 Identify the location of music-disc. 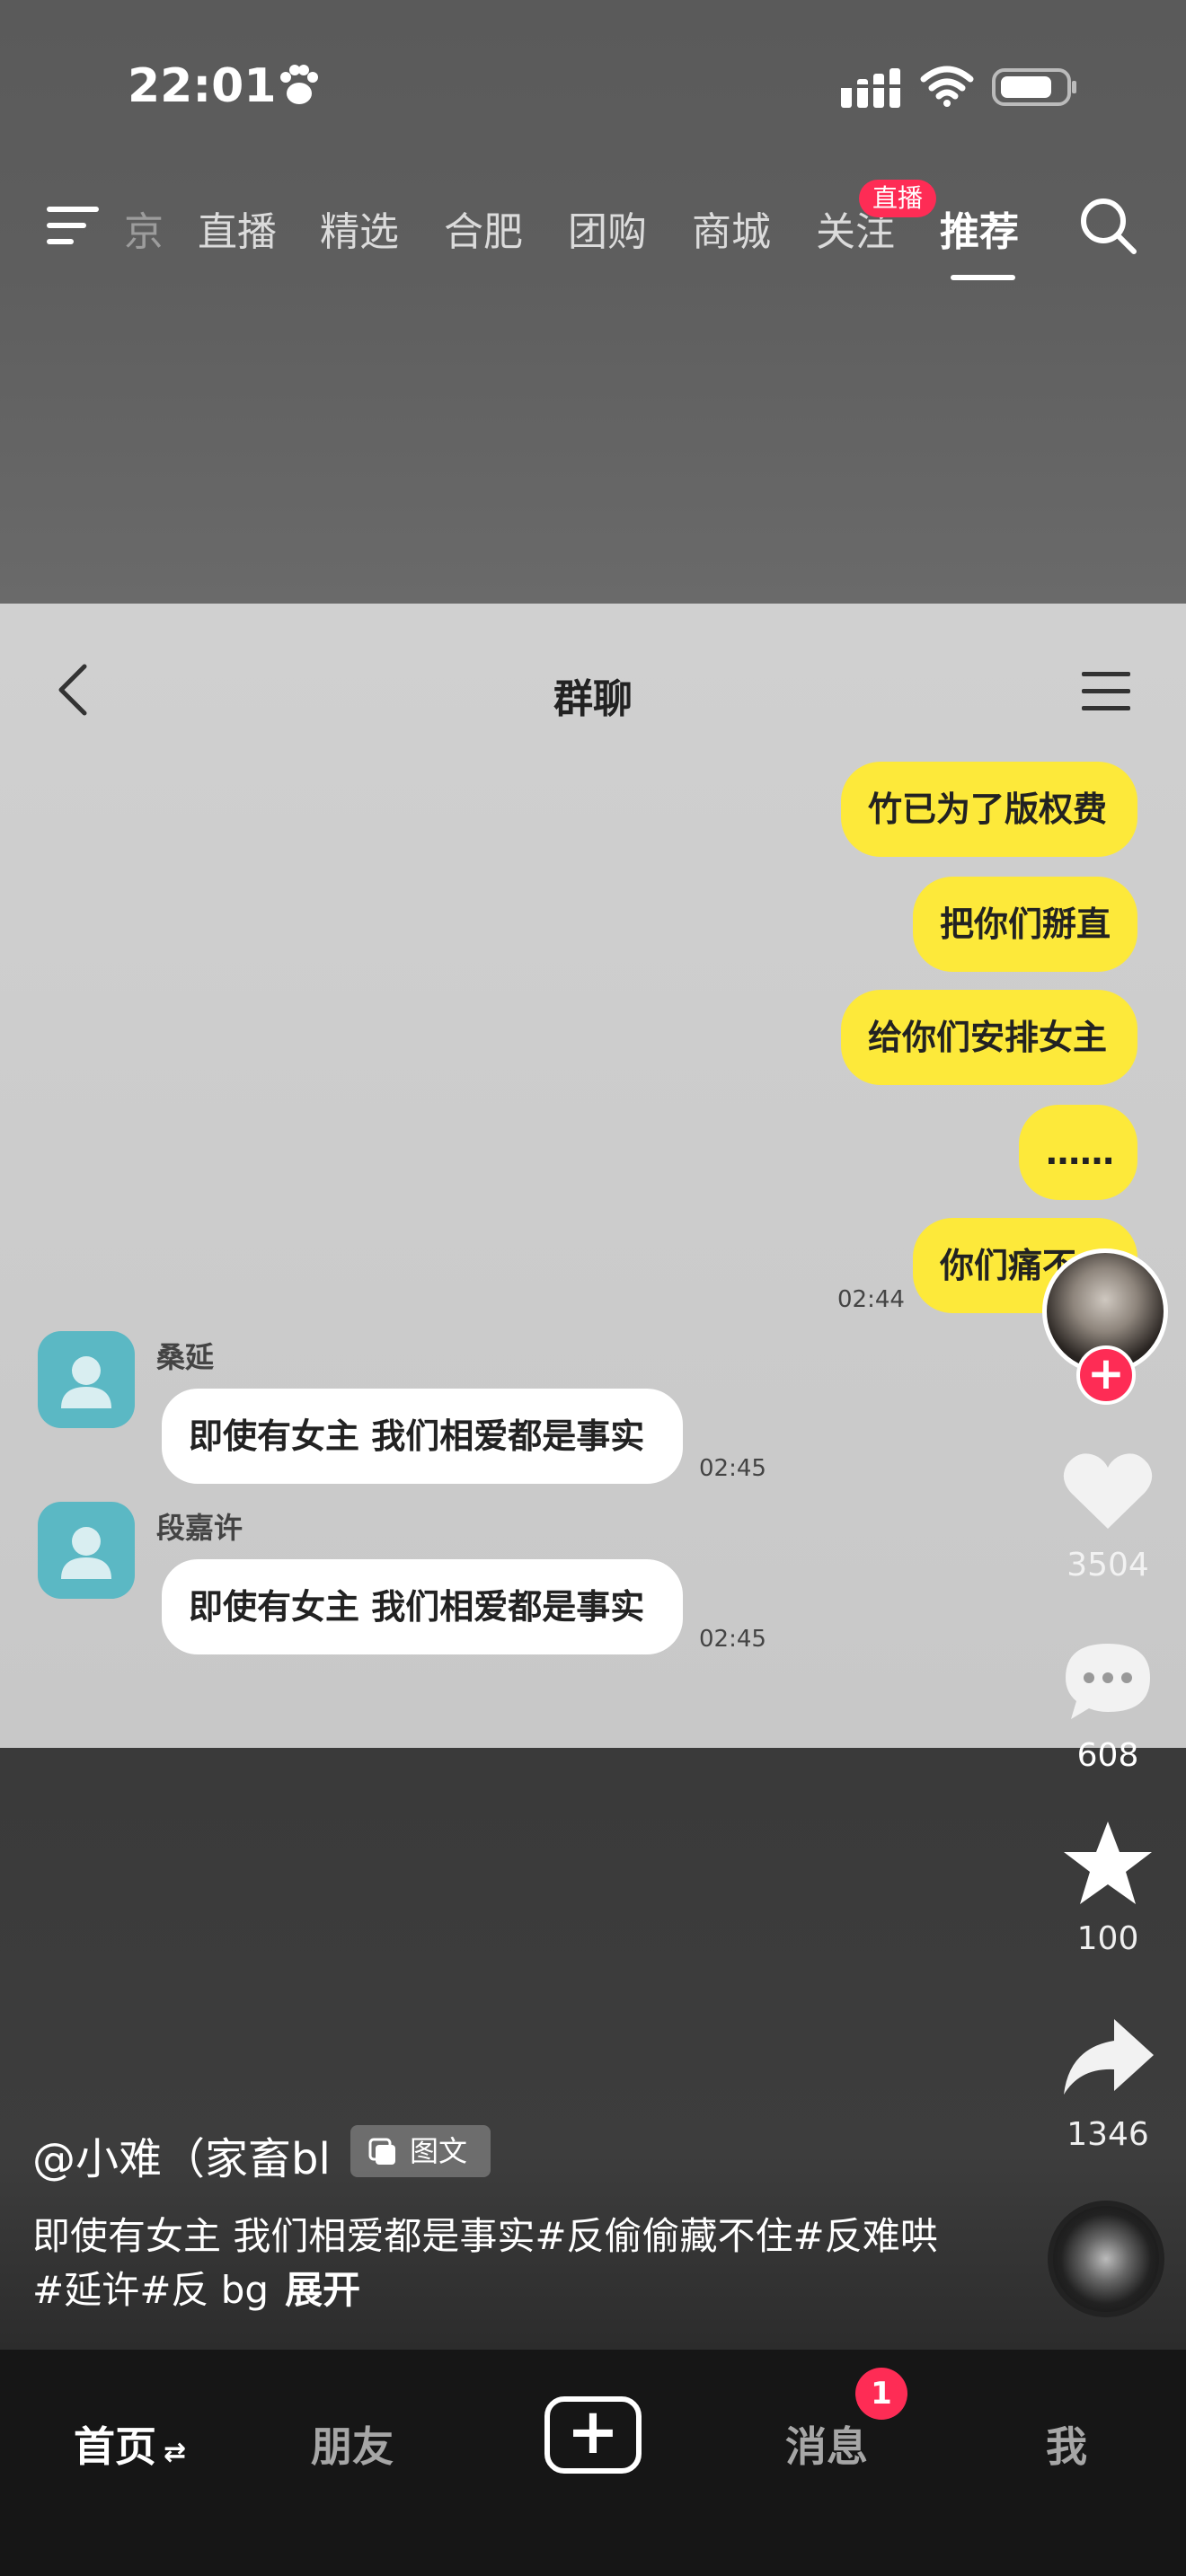
(1106, 2259).